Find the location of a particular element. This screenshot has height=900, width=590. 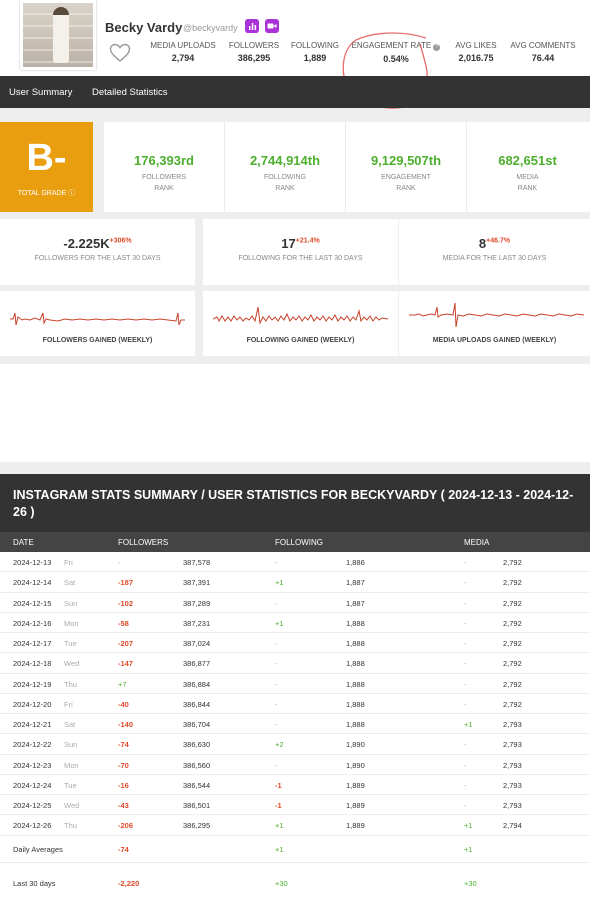

total-grade-card: B- TOTAL GRADE ⓘ is located at coordinates (46, 167).